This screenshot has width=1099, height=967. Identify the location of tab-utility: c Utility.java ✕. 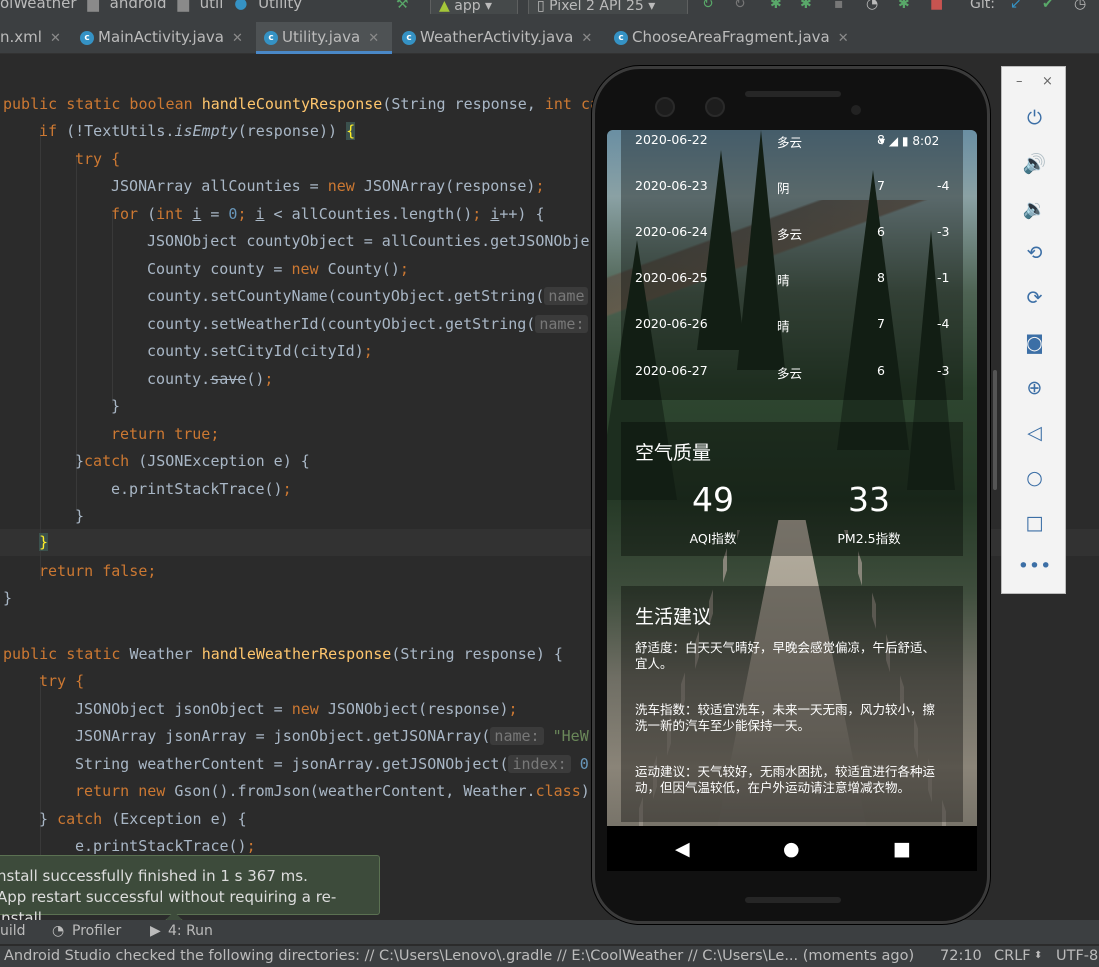
(324, 38).